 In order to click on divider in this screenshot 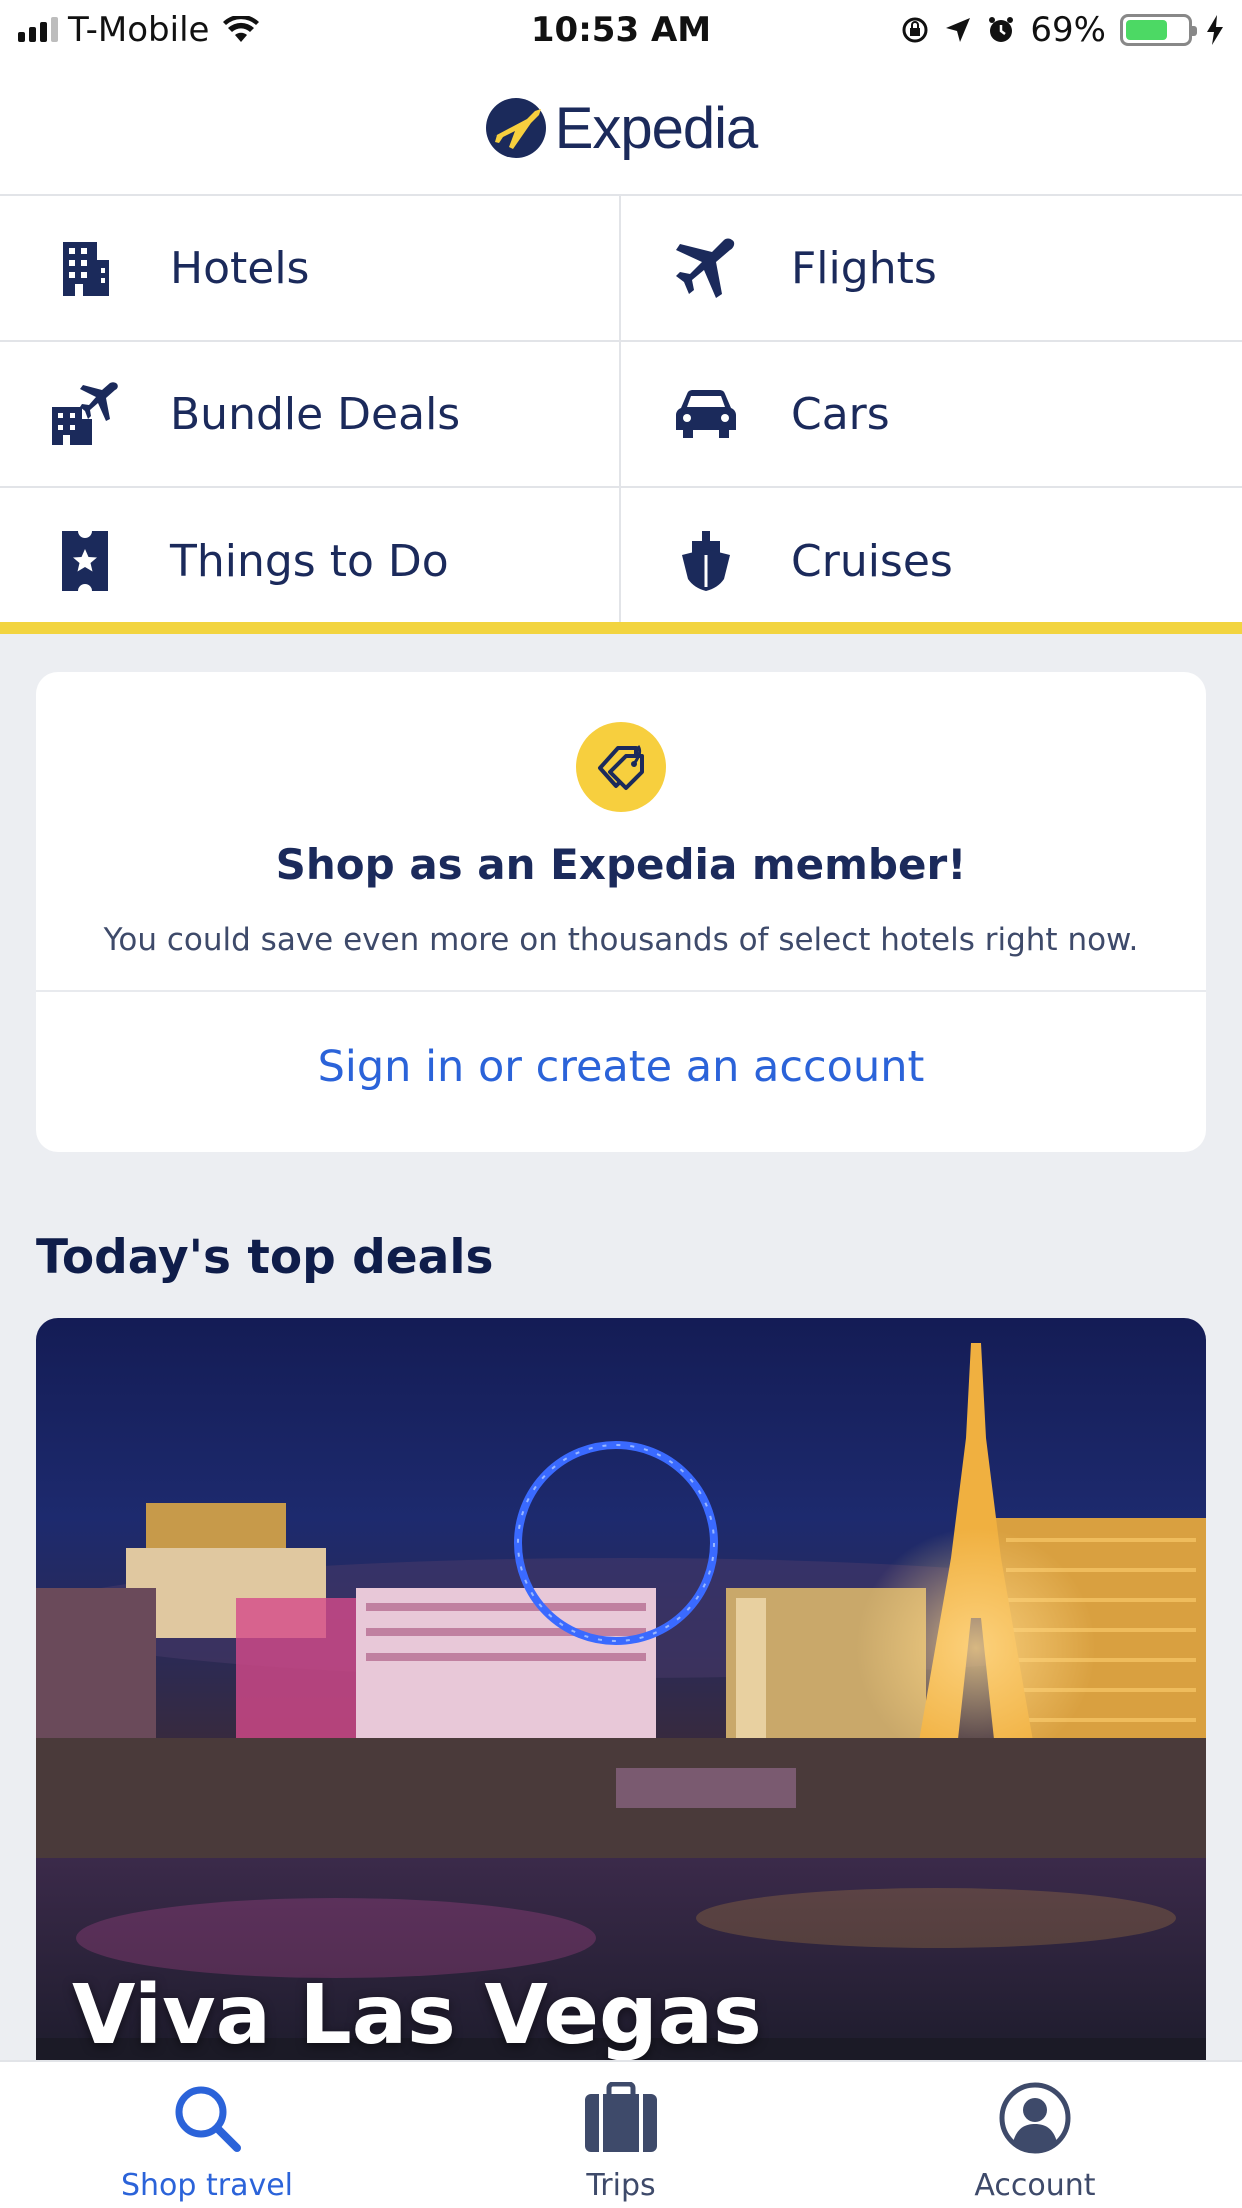, I will do `click(621, 991)`.